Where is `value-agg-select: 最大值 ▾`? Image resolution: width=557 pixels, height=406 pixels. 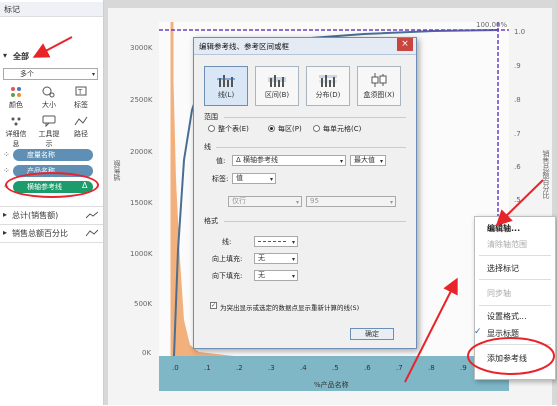 value-agg-select: 最大值 ▾ is located at coordinates (368, 160).